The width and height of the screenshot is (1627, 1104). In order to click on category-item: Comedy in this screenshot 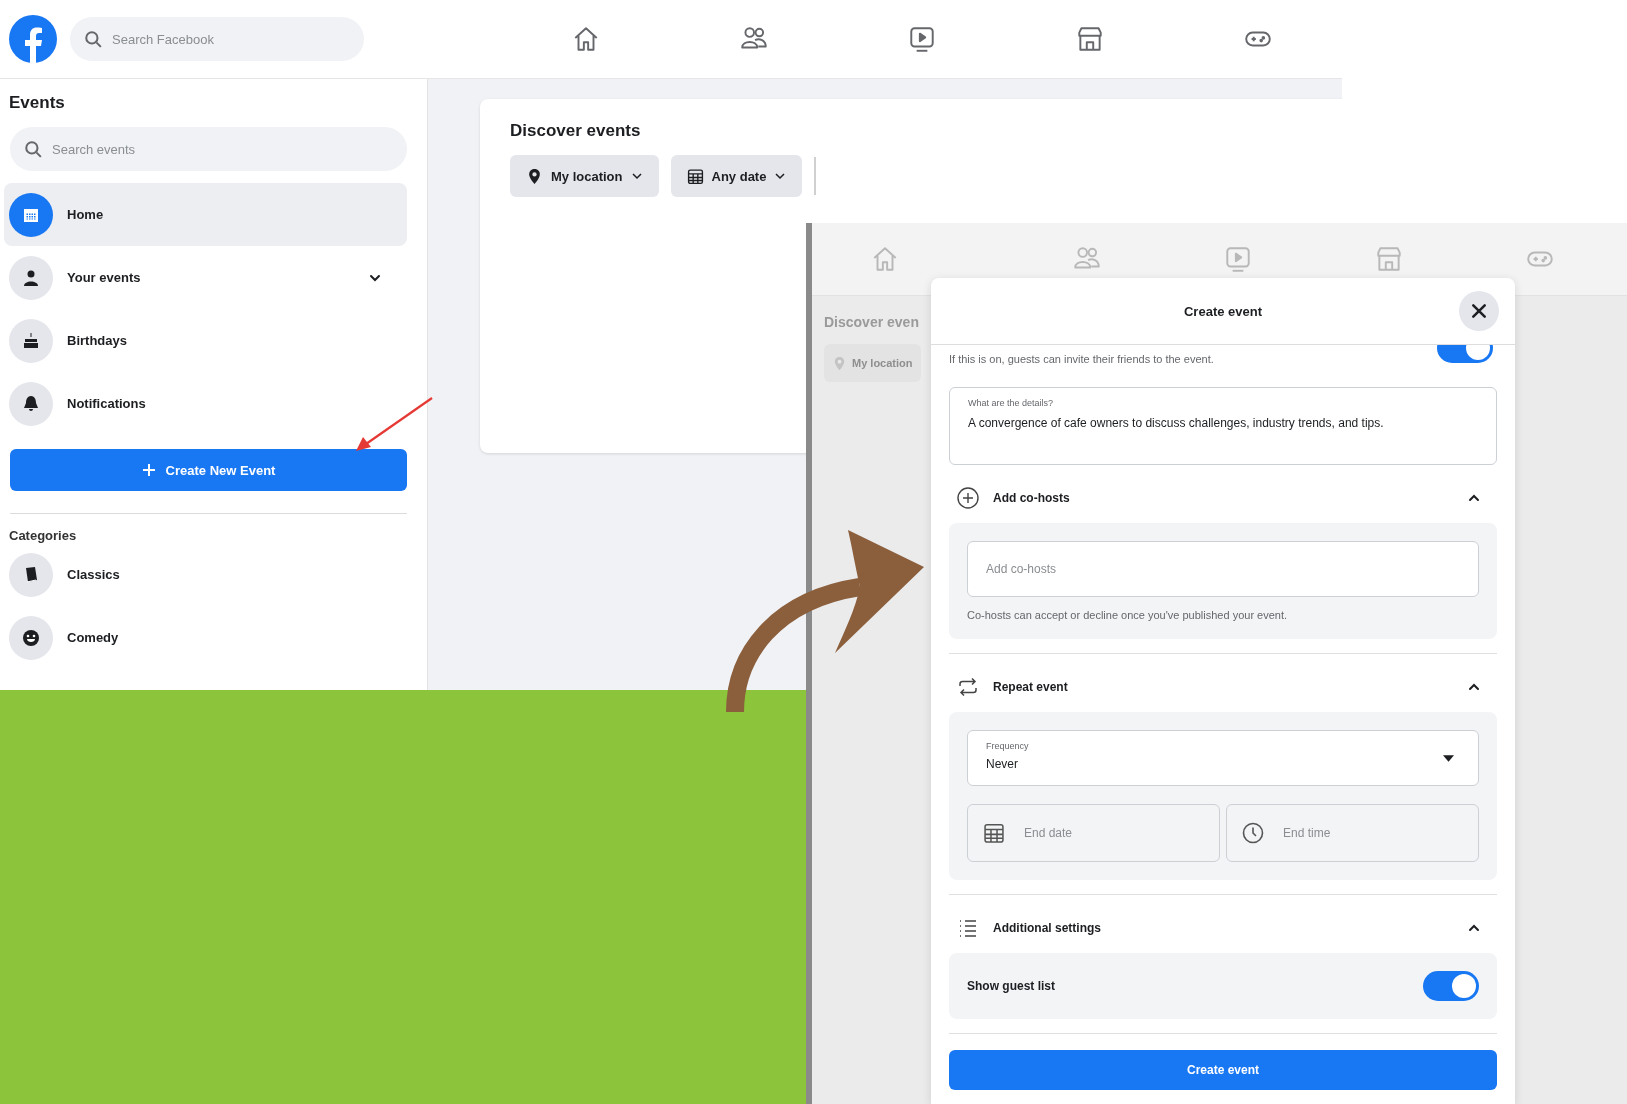, I will do `click(205, 637)`.